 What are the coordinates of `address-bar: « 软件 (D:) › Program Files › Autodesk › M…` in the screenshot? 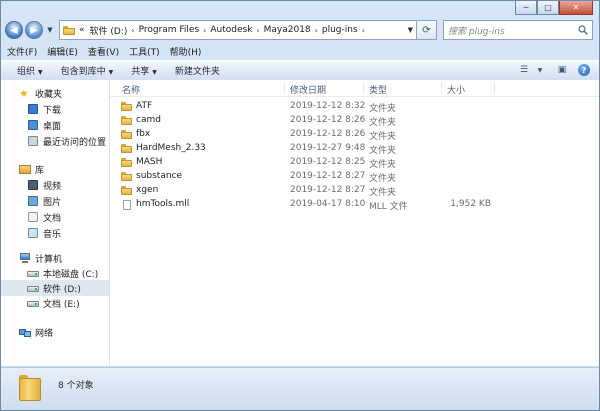 It's located at (238, 30).